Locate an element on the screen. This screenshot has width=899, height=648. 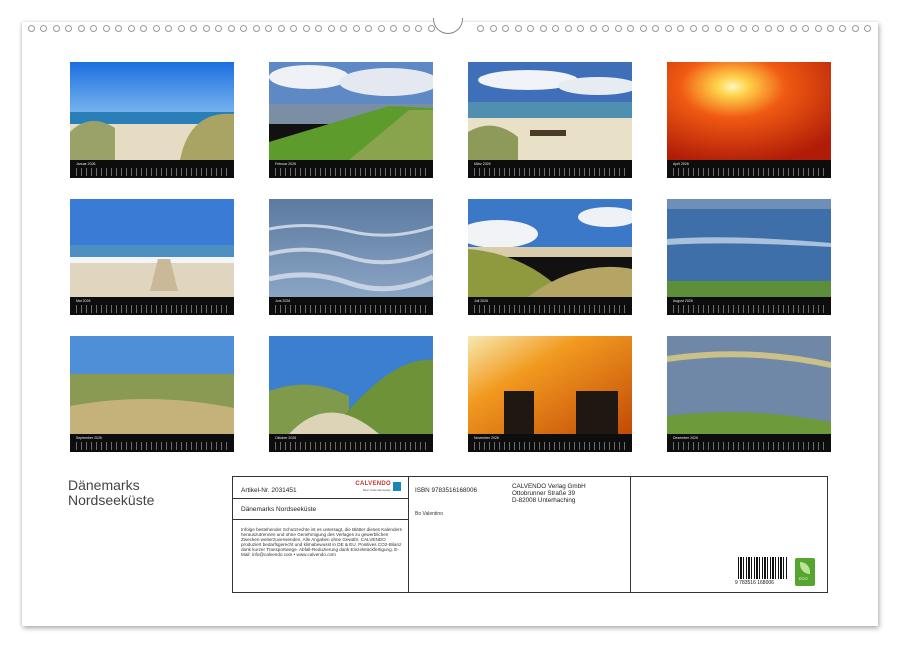
month-tile-februar: Februar 2026 is located at coordinates (351, 120).